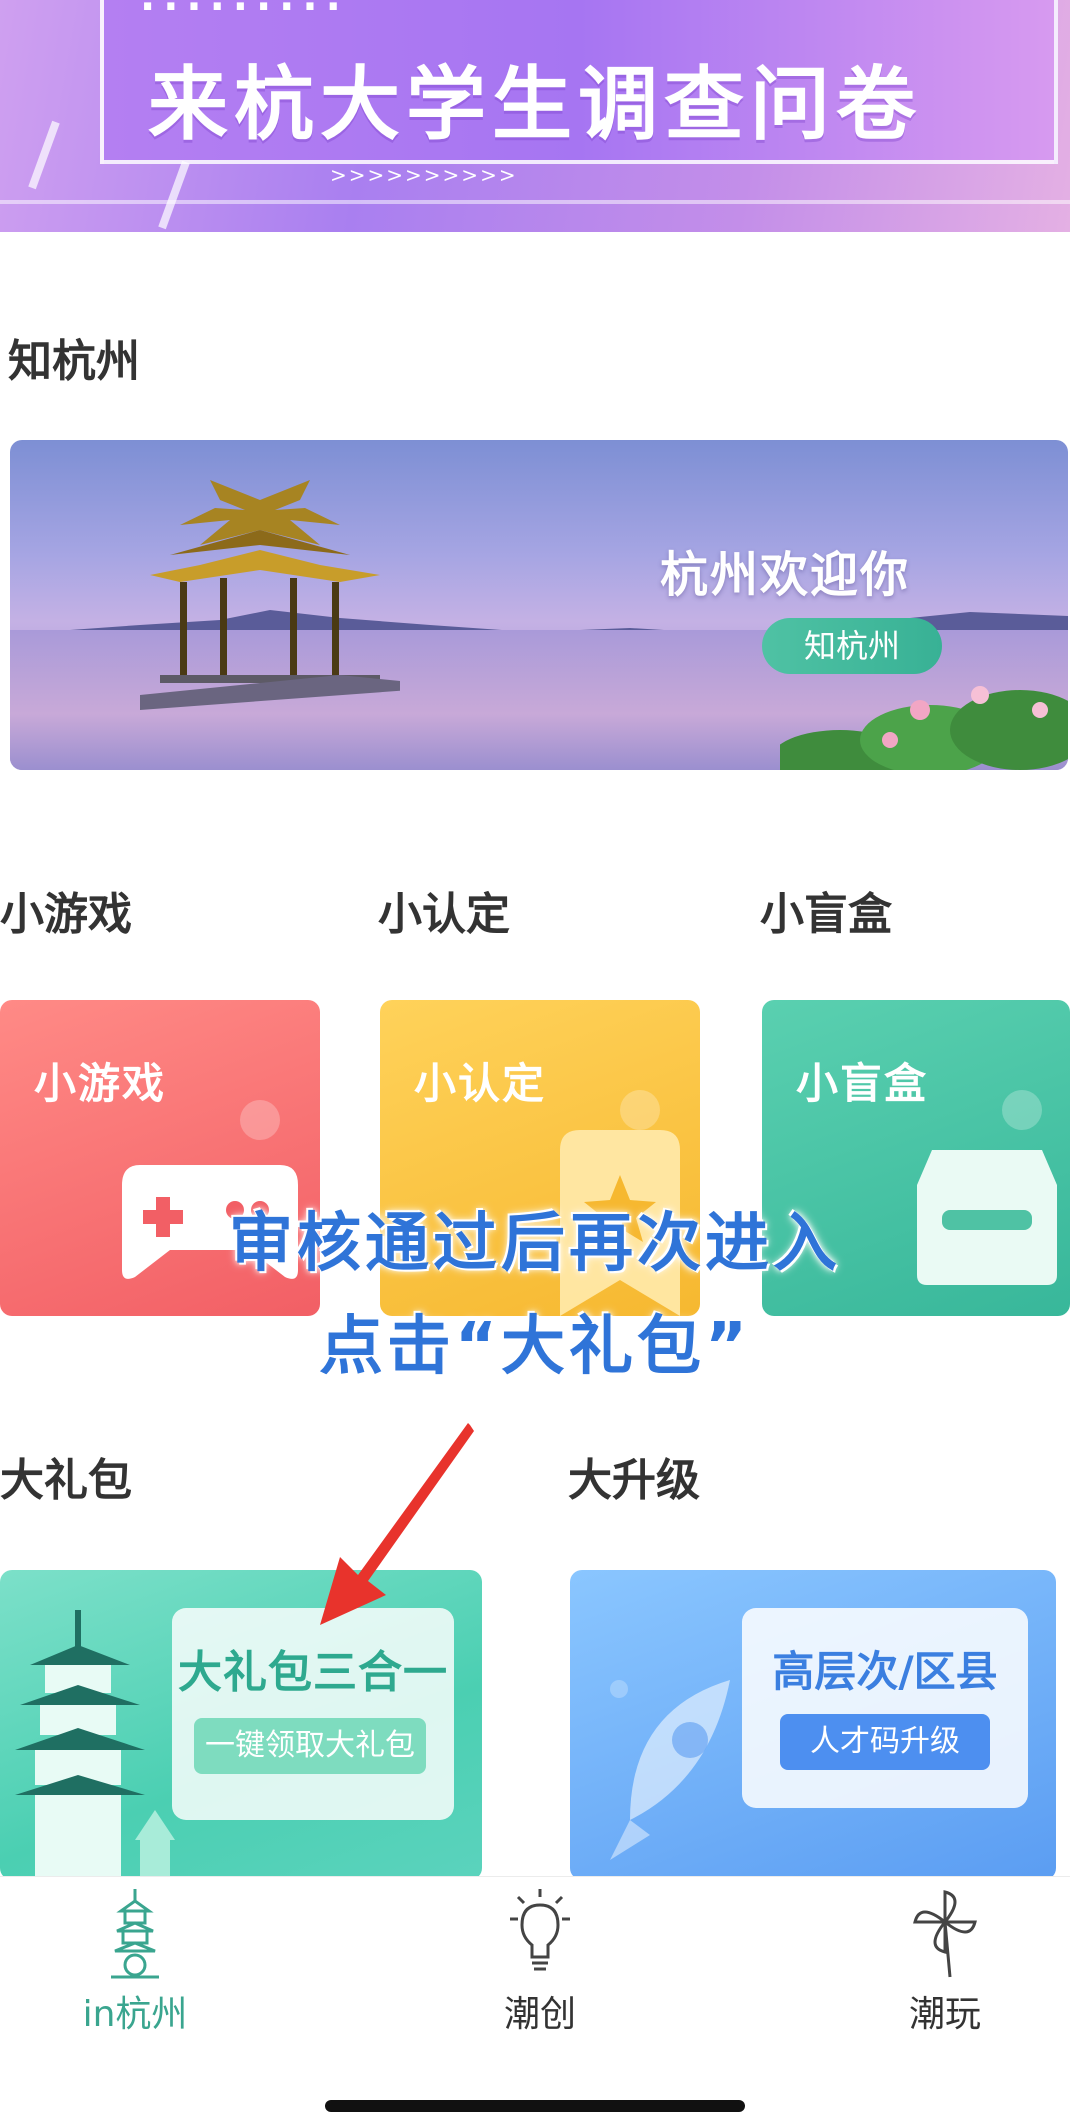  Describe the element at coordinates (670, 1770) in the screenshot. I see `rocket-icon` at that location.